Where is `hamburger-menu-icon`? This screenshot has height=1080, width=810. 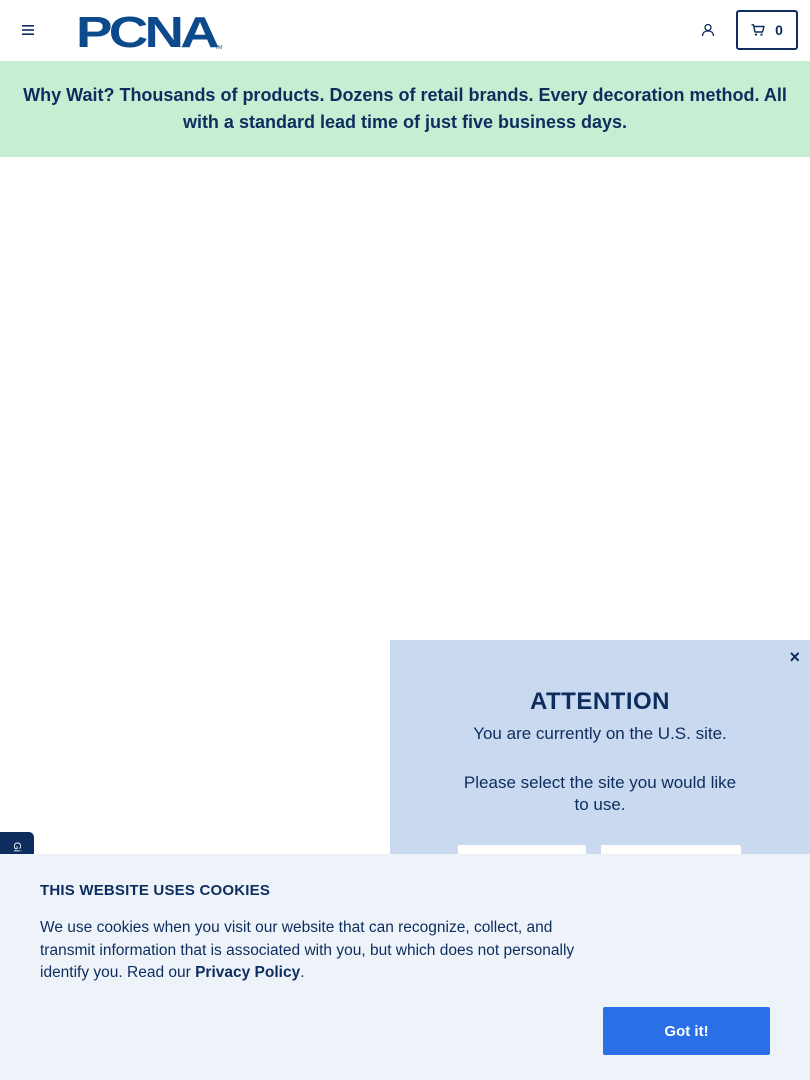 hamburger-menu-icon is located at coordinates (28, 30).